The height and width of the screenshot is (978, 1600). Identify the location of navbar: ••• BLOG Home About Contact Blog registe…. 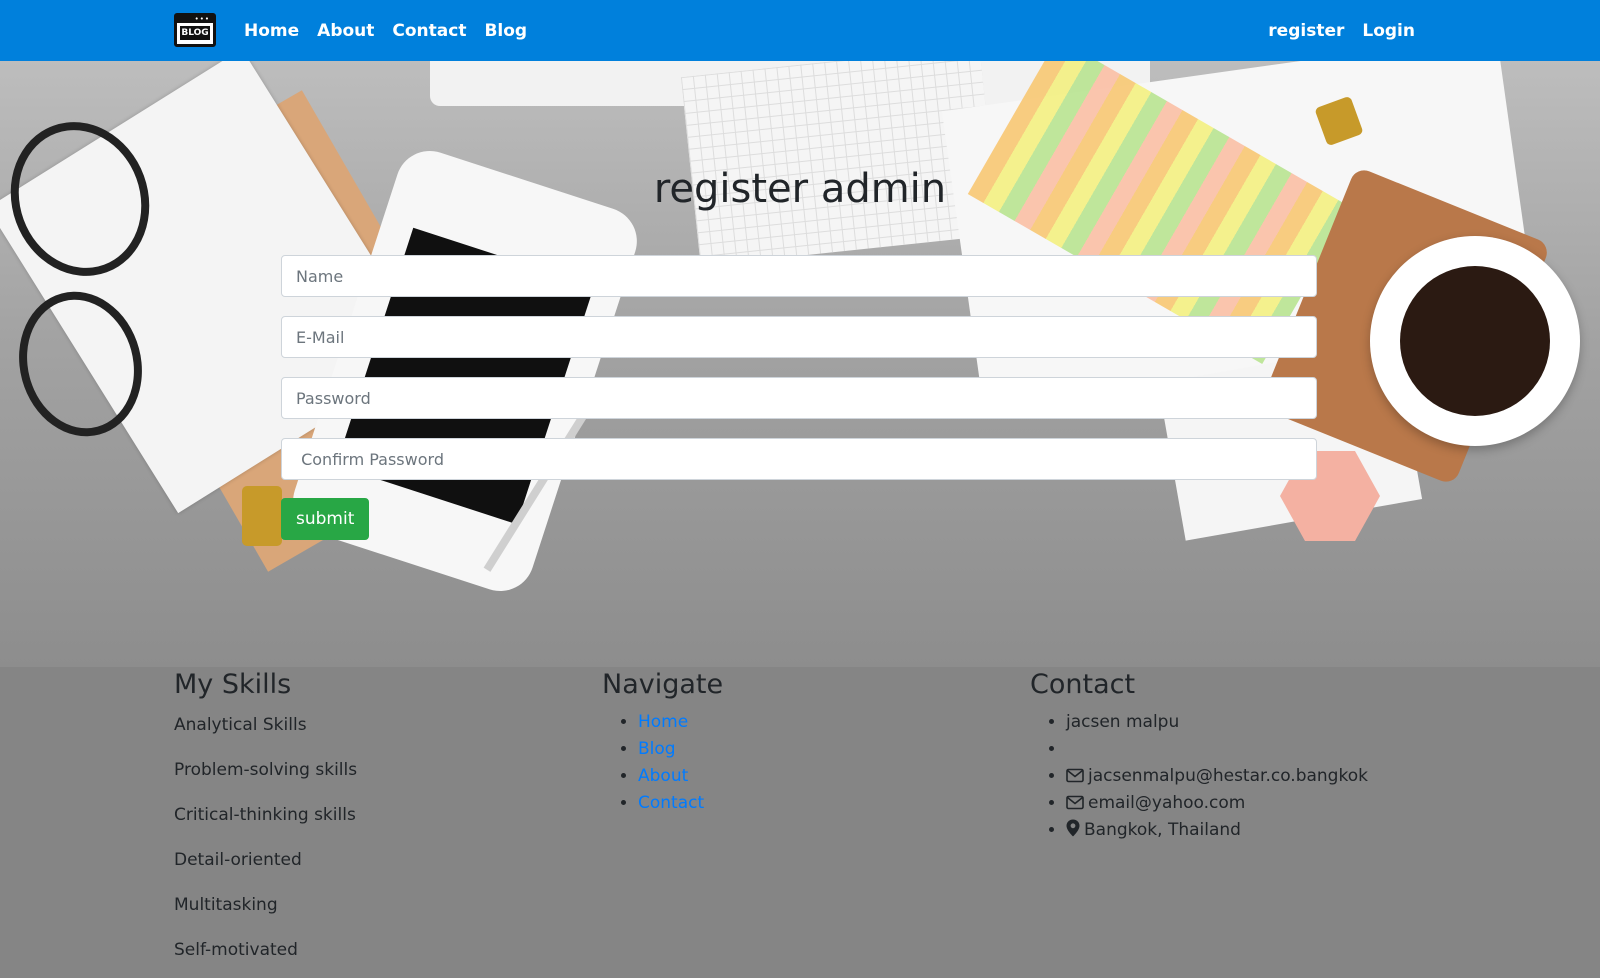
(800, 30).